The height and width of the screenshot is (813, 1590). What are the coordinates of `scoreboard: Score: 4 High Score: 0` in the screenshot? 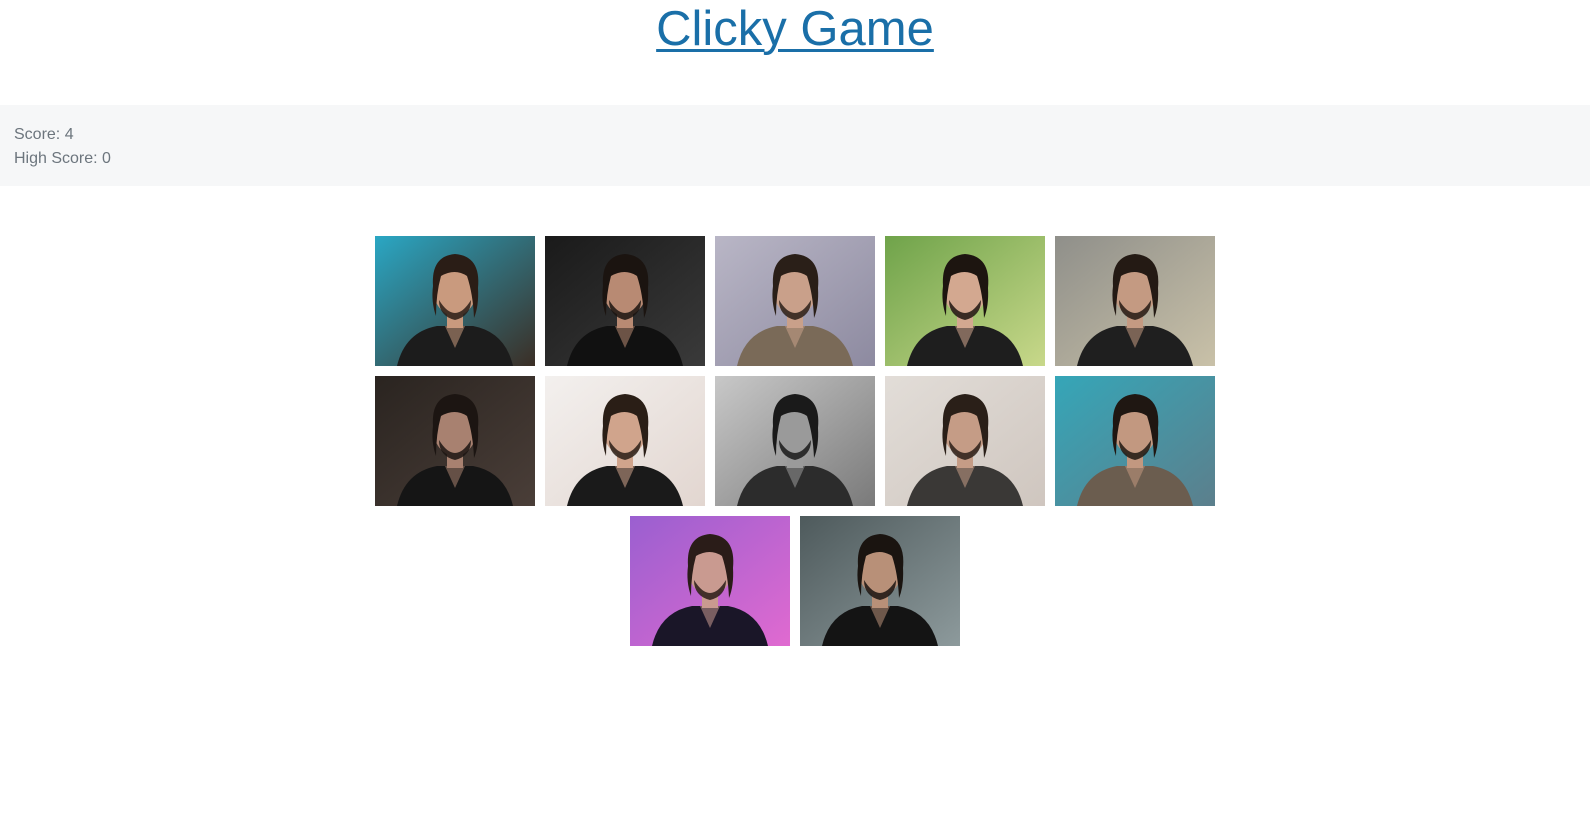 It's located at (795, 145).